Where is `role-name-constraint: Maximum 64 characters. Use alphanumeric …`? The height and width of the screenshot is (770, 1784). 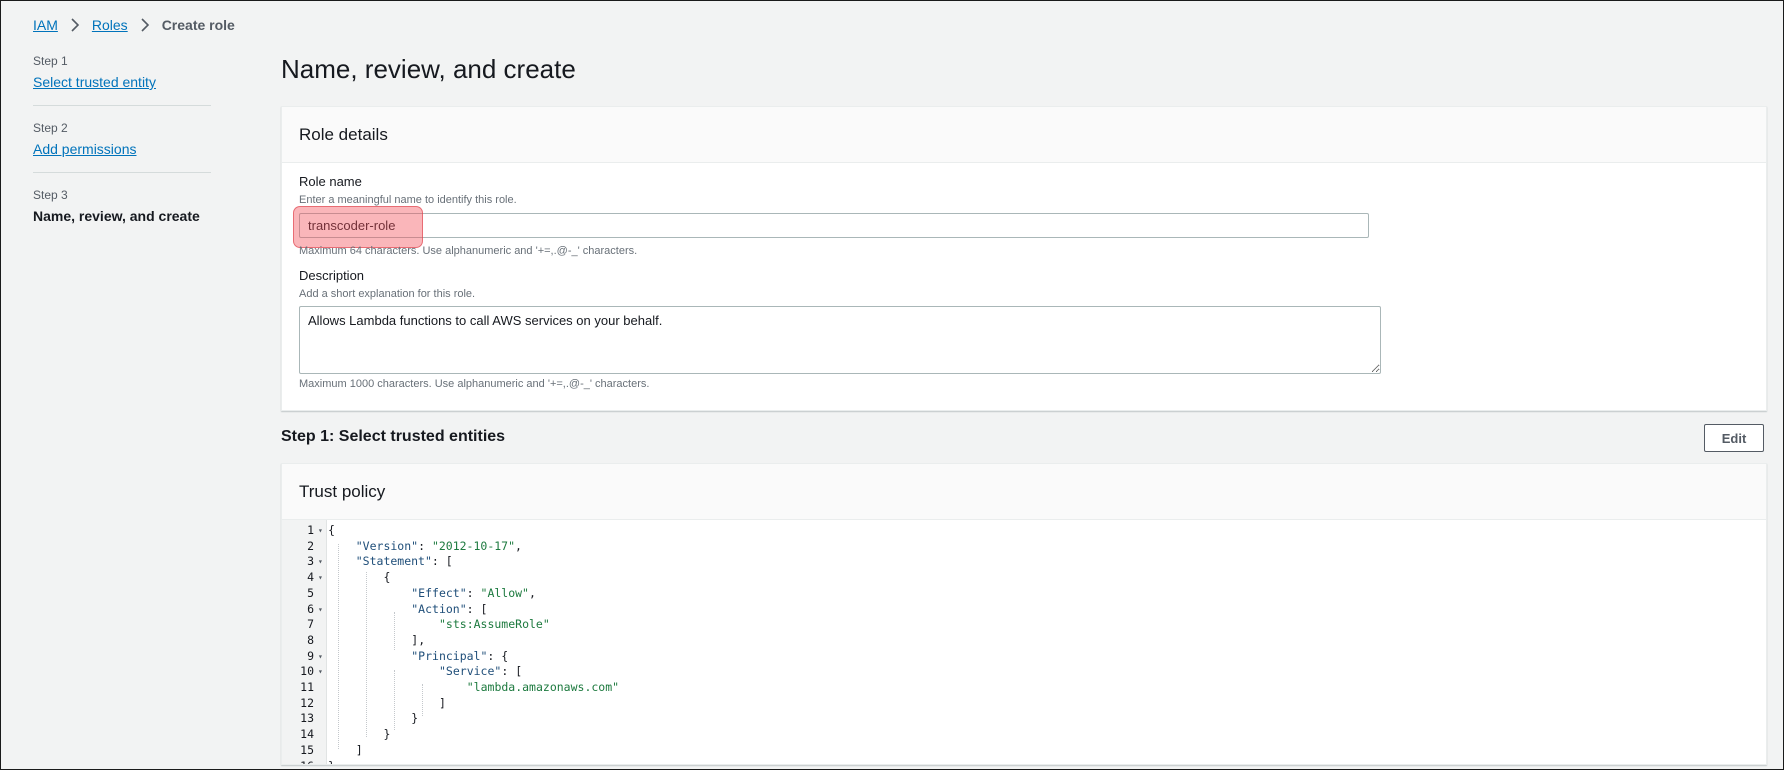
role-name-constraint: Maximum 64 characters. Use alphanumeric … is located at coordinates (468, 251).